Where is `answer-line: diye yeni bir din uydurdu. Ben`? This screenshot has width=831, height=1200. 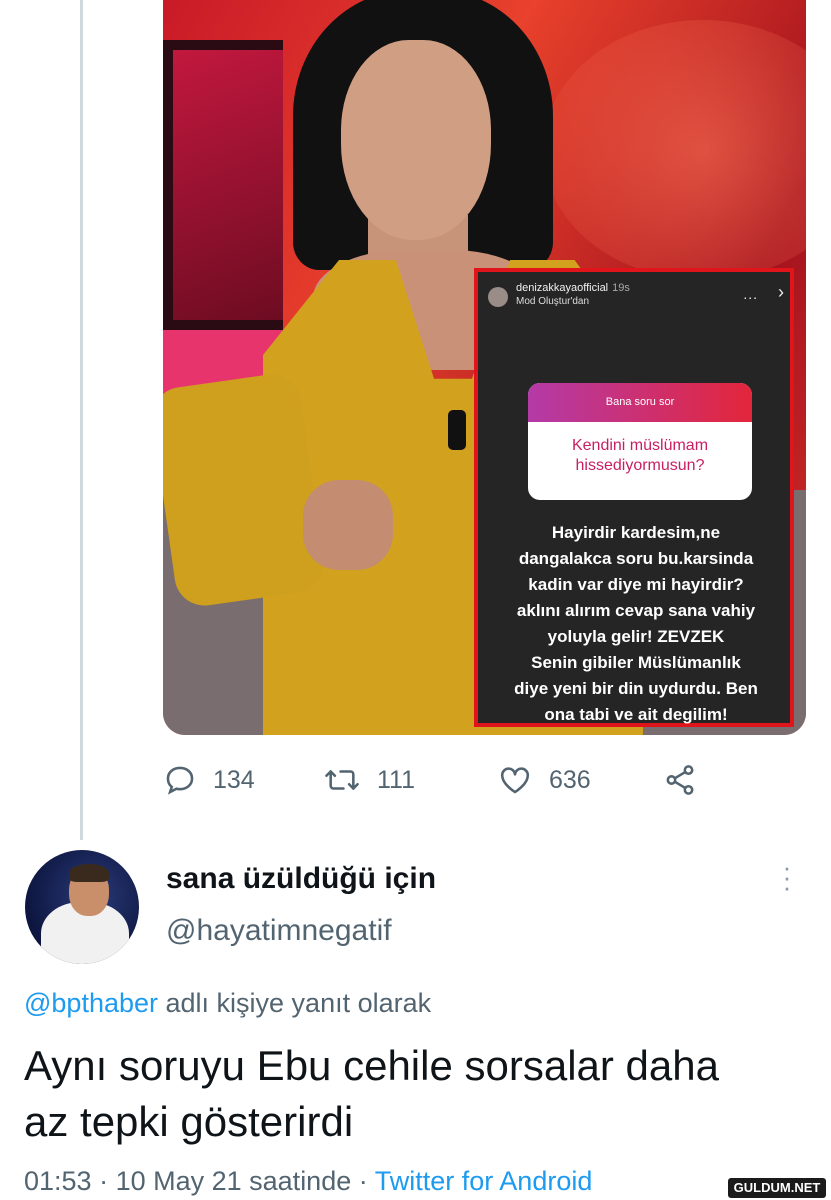 answer-line: diye yeni bir din uydurdu. Ben is located at coordinates (636, 688).